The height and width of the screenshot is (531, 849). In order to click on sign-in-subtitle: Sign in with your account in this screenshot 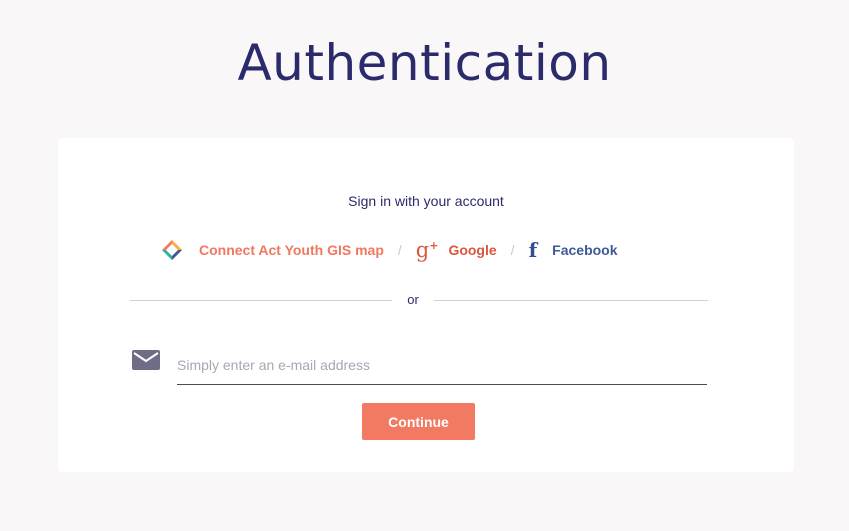, I will do `click(426, 201)`.